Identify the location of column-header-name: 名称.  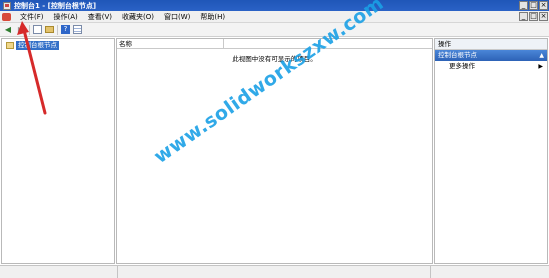
(170, 44).